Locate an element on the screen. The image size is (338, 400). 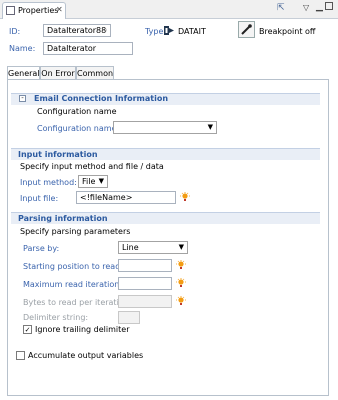
id-label: ID: is located at coordinates (15, 31).